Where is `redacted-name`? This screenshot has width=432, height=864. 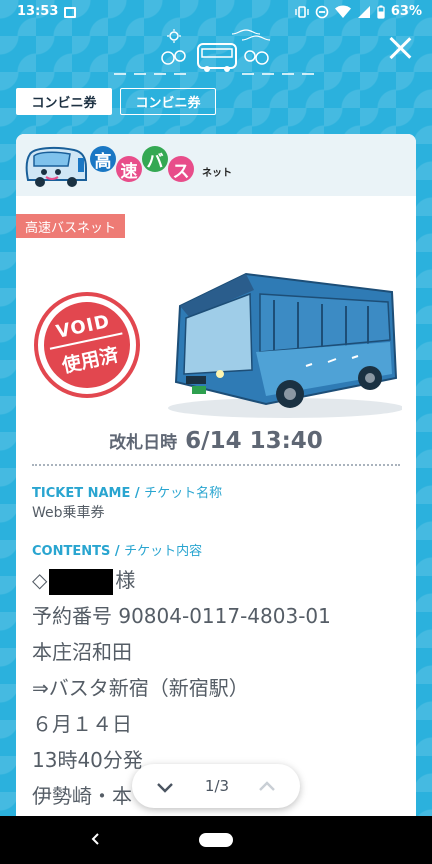 redacted-name is located at coordinates (81, 581).